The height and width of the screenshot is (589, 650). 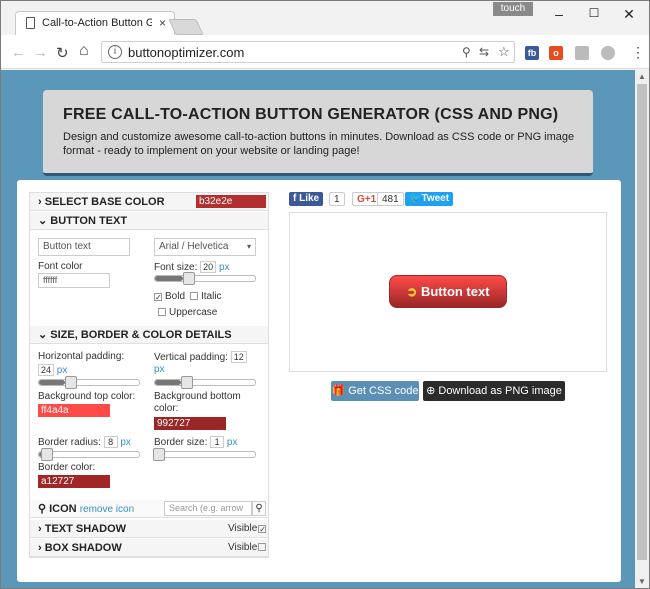 What do you see at coordinates (238, 357) in the screenshot?
I see `vertical-padding-value: 12` at bounding box center [238, 357].